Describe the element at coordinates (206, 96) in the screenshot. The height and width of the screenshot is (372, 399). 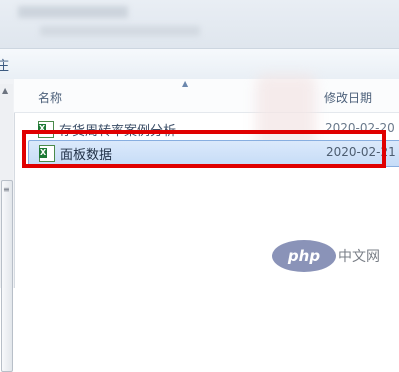
I see `file-list-header: 名称 ▲ 修改日期` at that location.